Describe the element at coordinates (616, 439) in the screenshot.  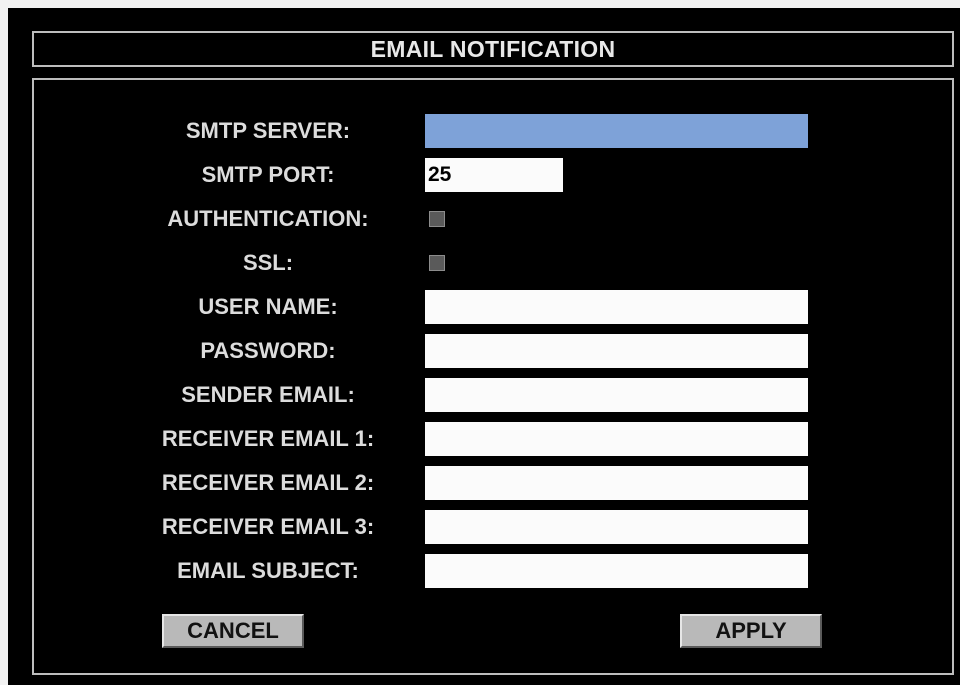
I see `receiver-email-1-input` at that location.